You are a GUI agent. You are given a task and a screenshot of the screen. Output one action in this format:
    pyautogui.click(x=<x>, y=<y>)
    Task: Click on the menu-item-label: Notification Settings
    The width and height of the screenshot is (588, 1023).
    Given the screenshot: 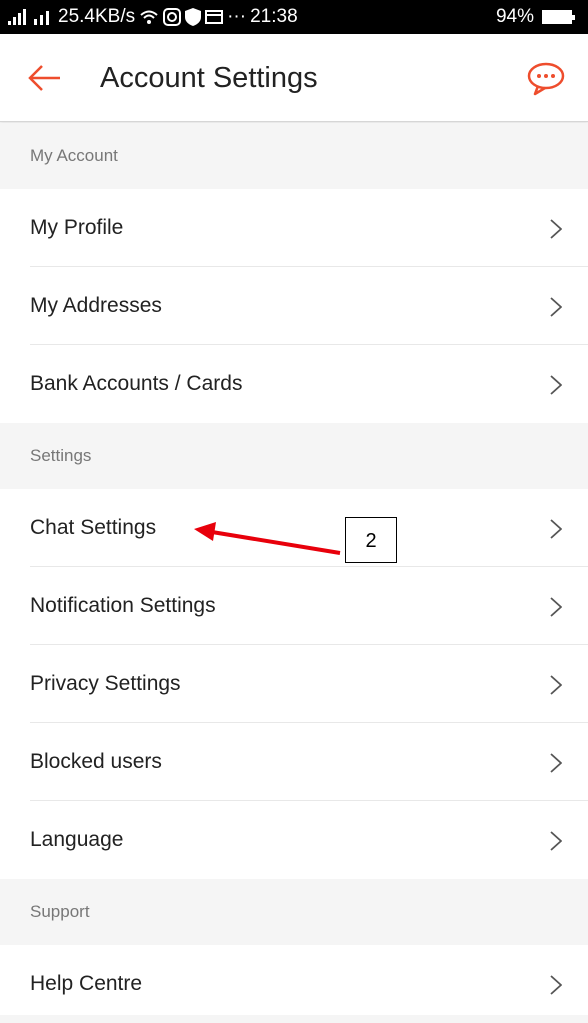 What is the action you would take?
    pyautogui.click(x=123, y=605)
    